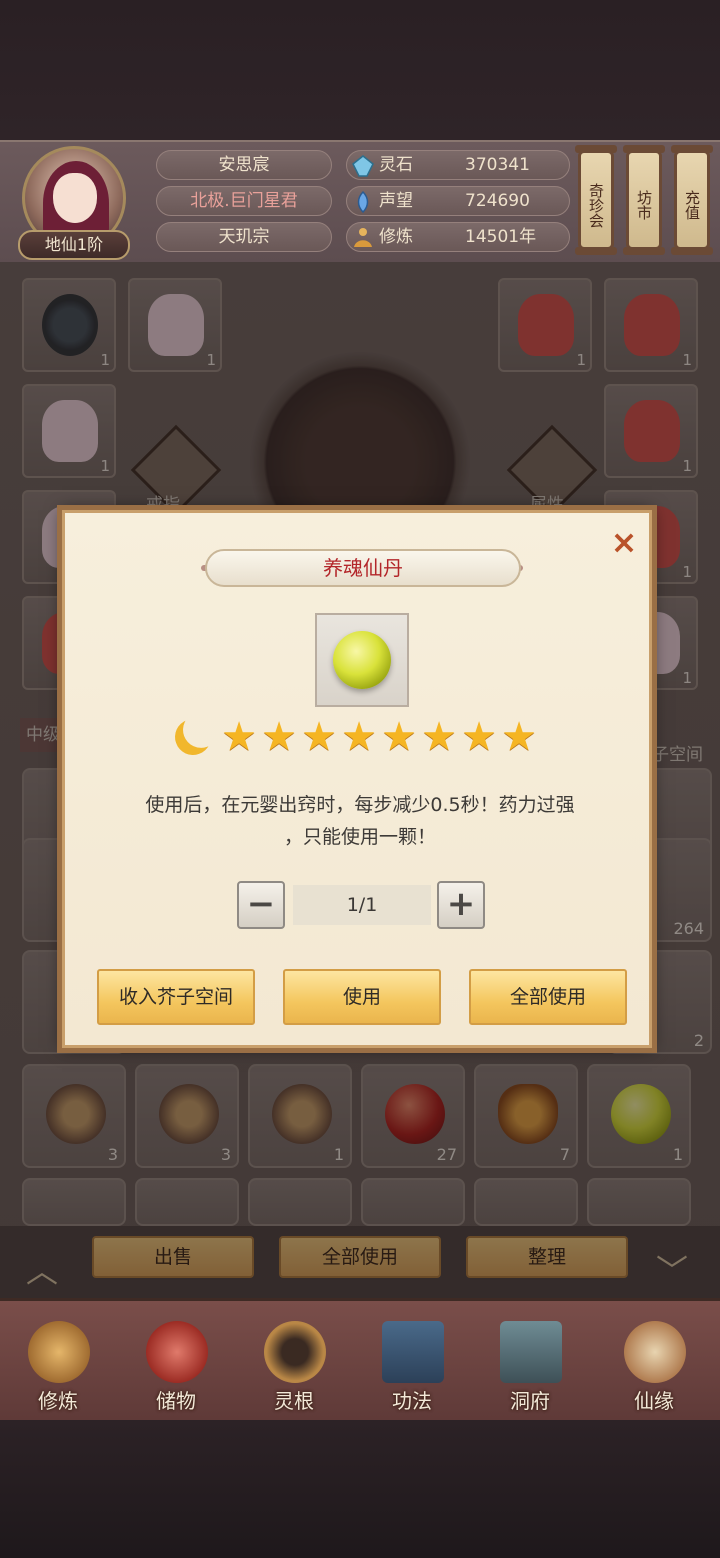 The height and width of the screenshot is (1558, 720). I want to click on nav-label: 灵根, so click(294, 1401).